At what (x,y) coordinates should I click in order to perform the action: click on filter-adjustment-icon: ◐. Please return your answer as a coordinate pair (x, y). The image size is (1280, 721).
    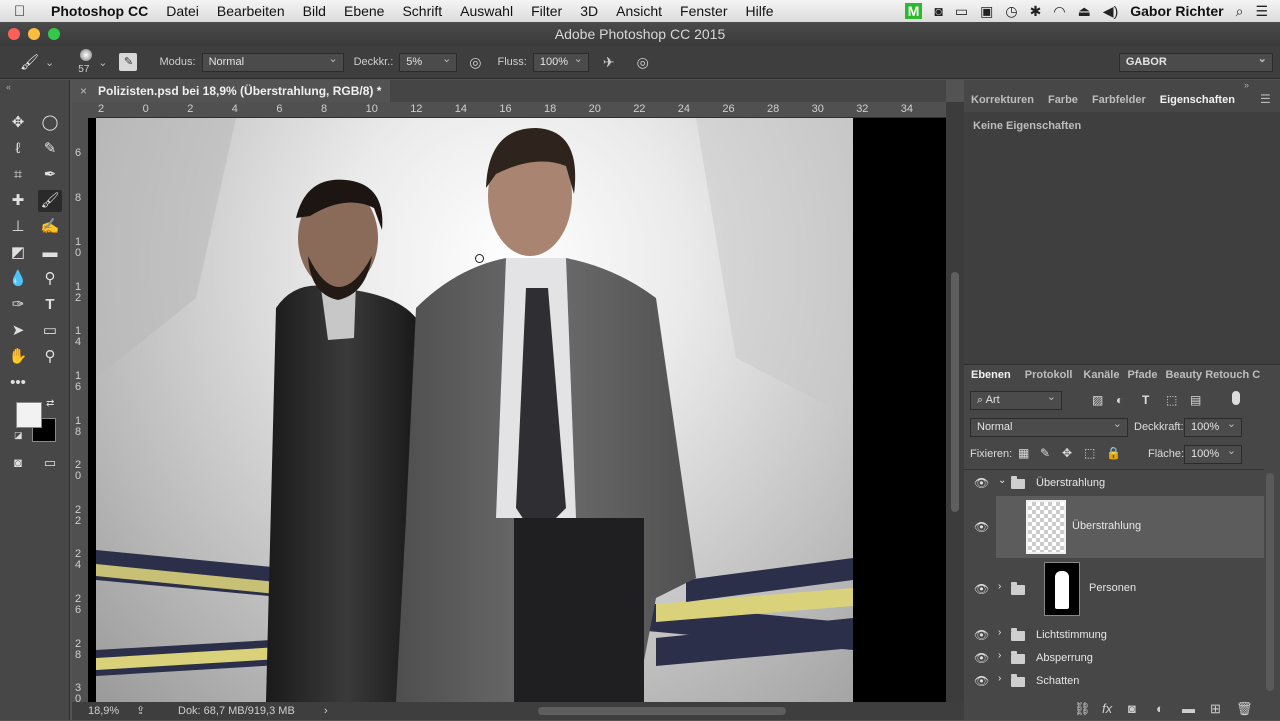
    Looking at the image, I should click on (1119, 400).